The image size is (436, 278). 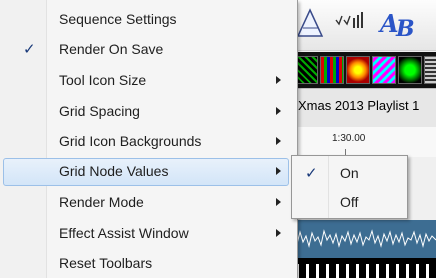 I want to click on submenu-item-on: ✓ On, so click(x=349, y=173).